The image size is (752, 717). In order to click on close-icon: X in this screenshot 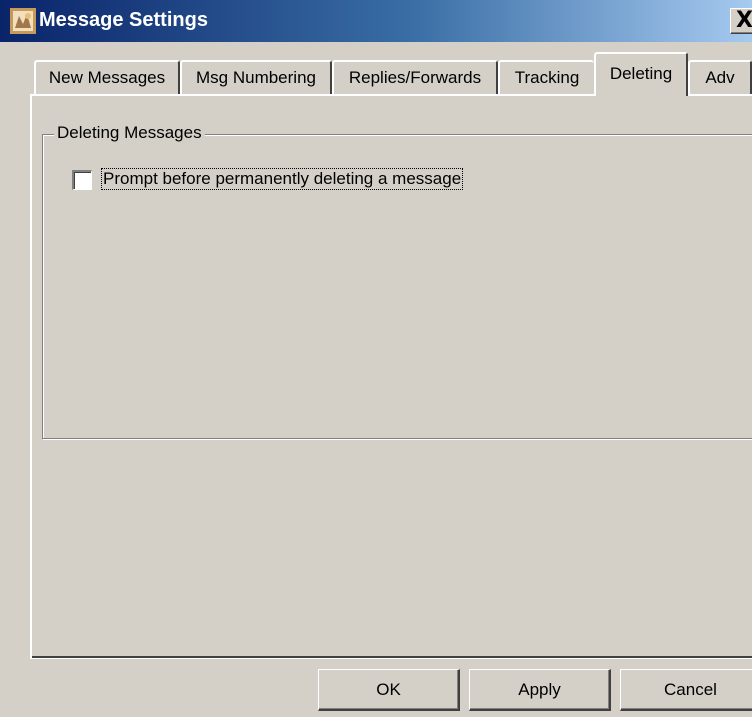, I will do `click(744, 20)`.